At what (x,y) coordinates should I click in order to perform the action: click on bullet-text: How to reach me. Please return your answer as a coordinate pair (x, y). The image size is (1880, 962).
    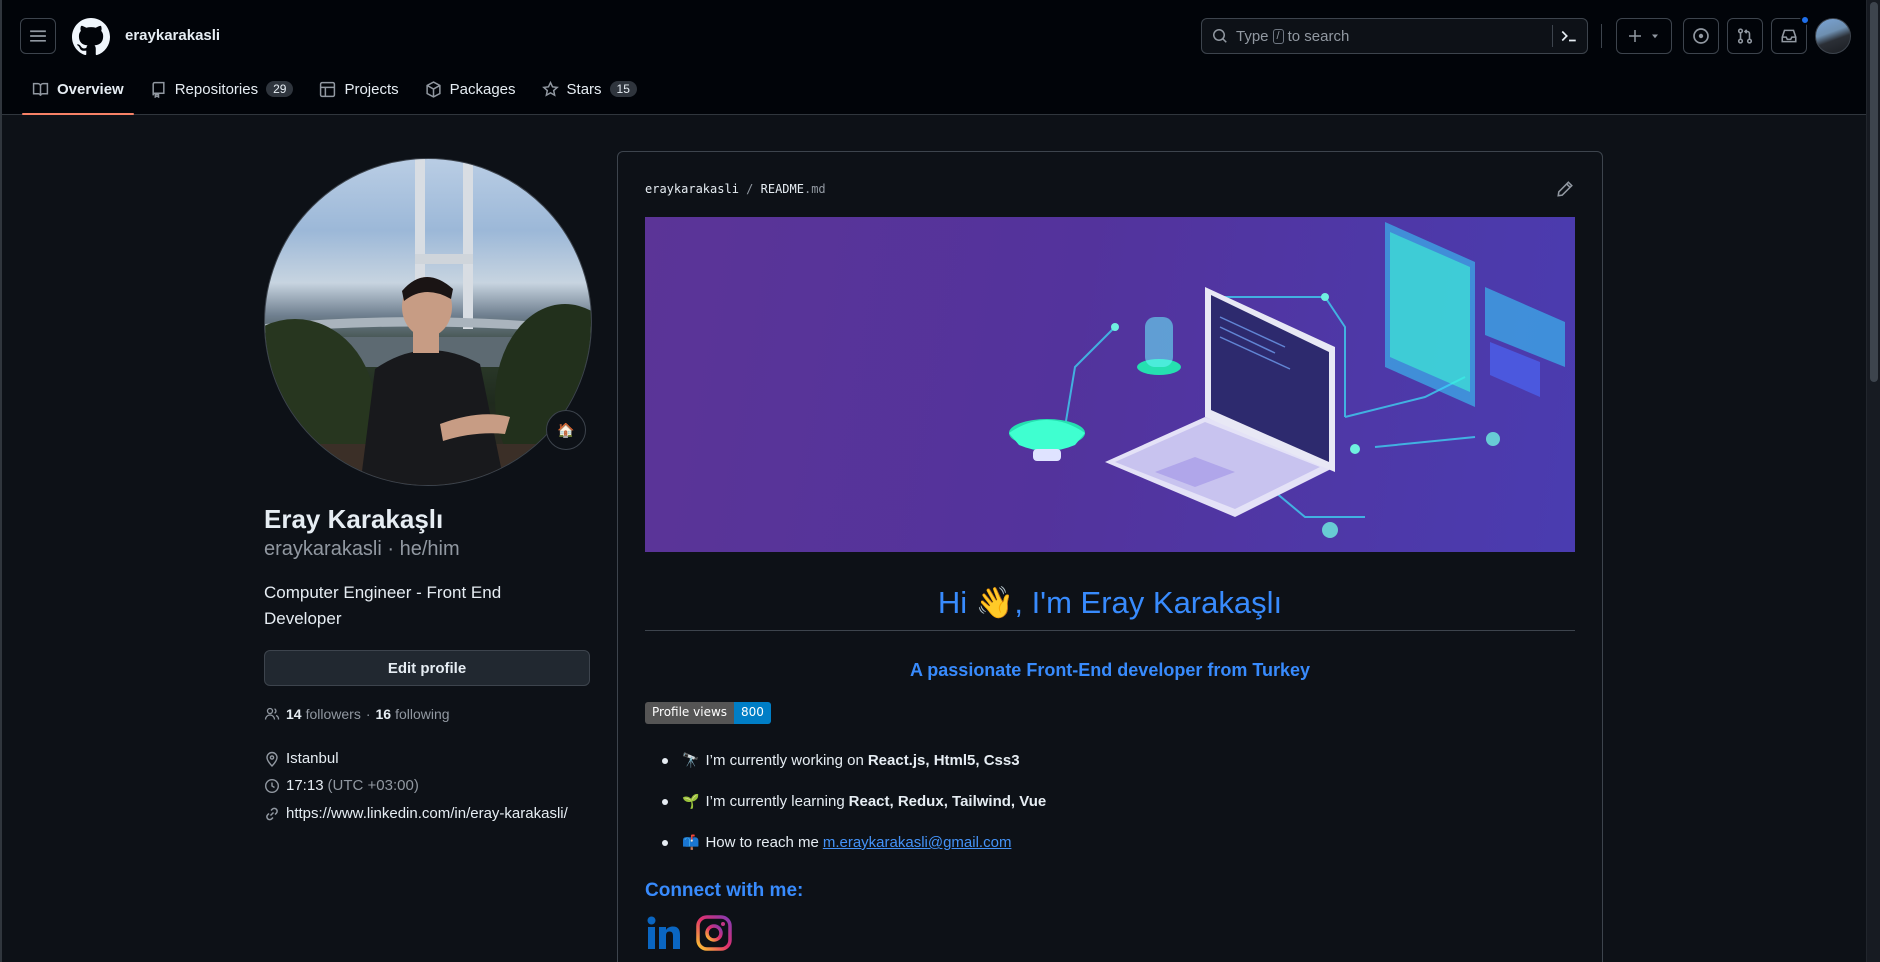
    Looking at the image, I should click on (762, 842).